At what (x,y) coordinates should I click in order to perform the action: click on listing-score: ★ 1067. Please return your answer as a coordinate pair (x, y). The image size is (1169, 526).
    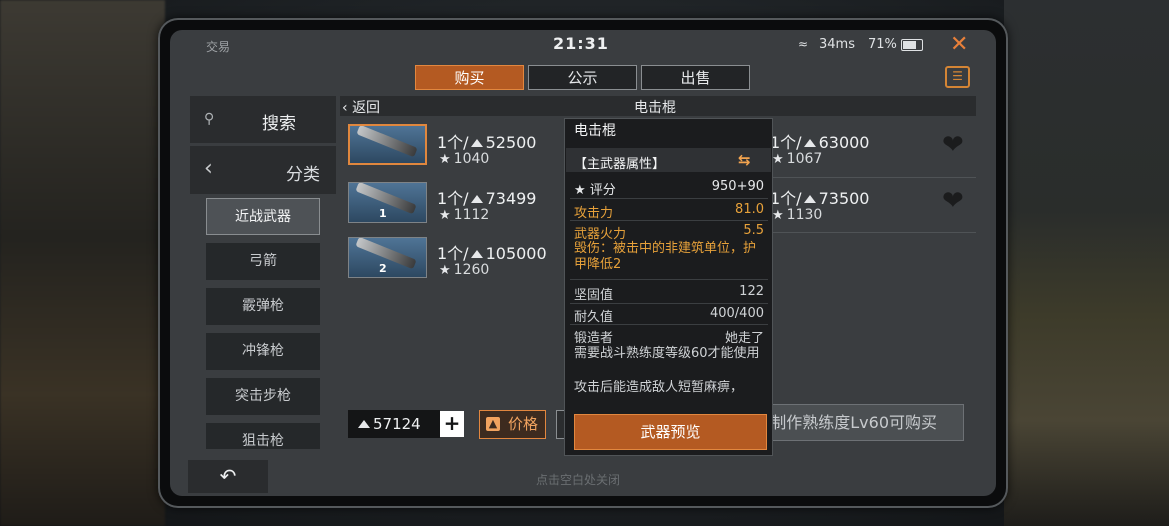
    Looking at the image, I should click on (797, 159).